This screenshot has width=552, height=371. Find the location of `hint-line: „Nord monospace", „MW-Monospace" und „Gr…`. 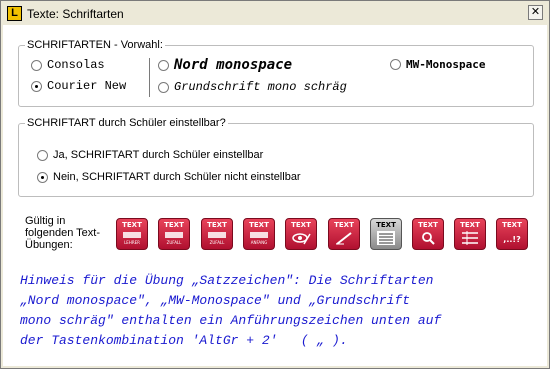

hint-line: „Nord monospace", „MW-Monospace" und „Gr… is located at coordinates (215, 300).